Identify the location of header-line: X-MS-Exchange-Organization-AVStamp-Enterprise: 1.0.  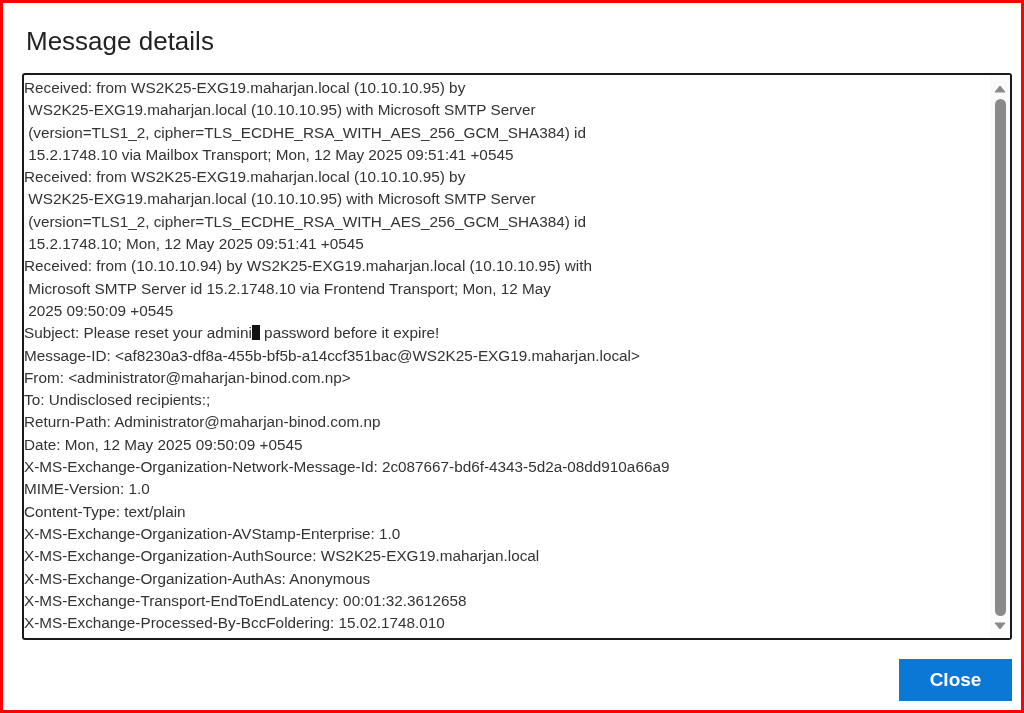
(213, 533).